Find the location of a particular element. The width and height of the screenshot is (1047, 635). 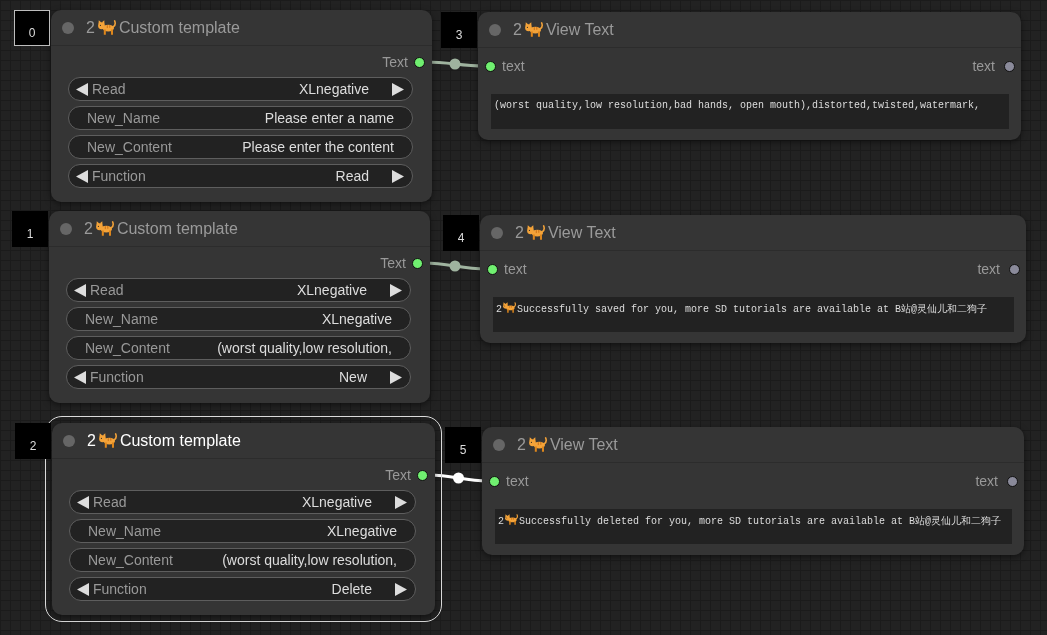

node-number: 1 is located at coordinates (30, 229).